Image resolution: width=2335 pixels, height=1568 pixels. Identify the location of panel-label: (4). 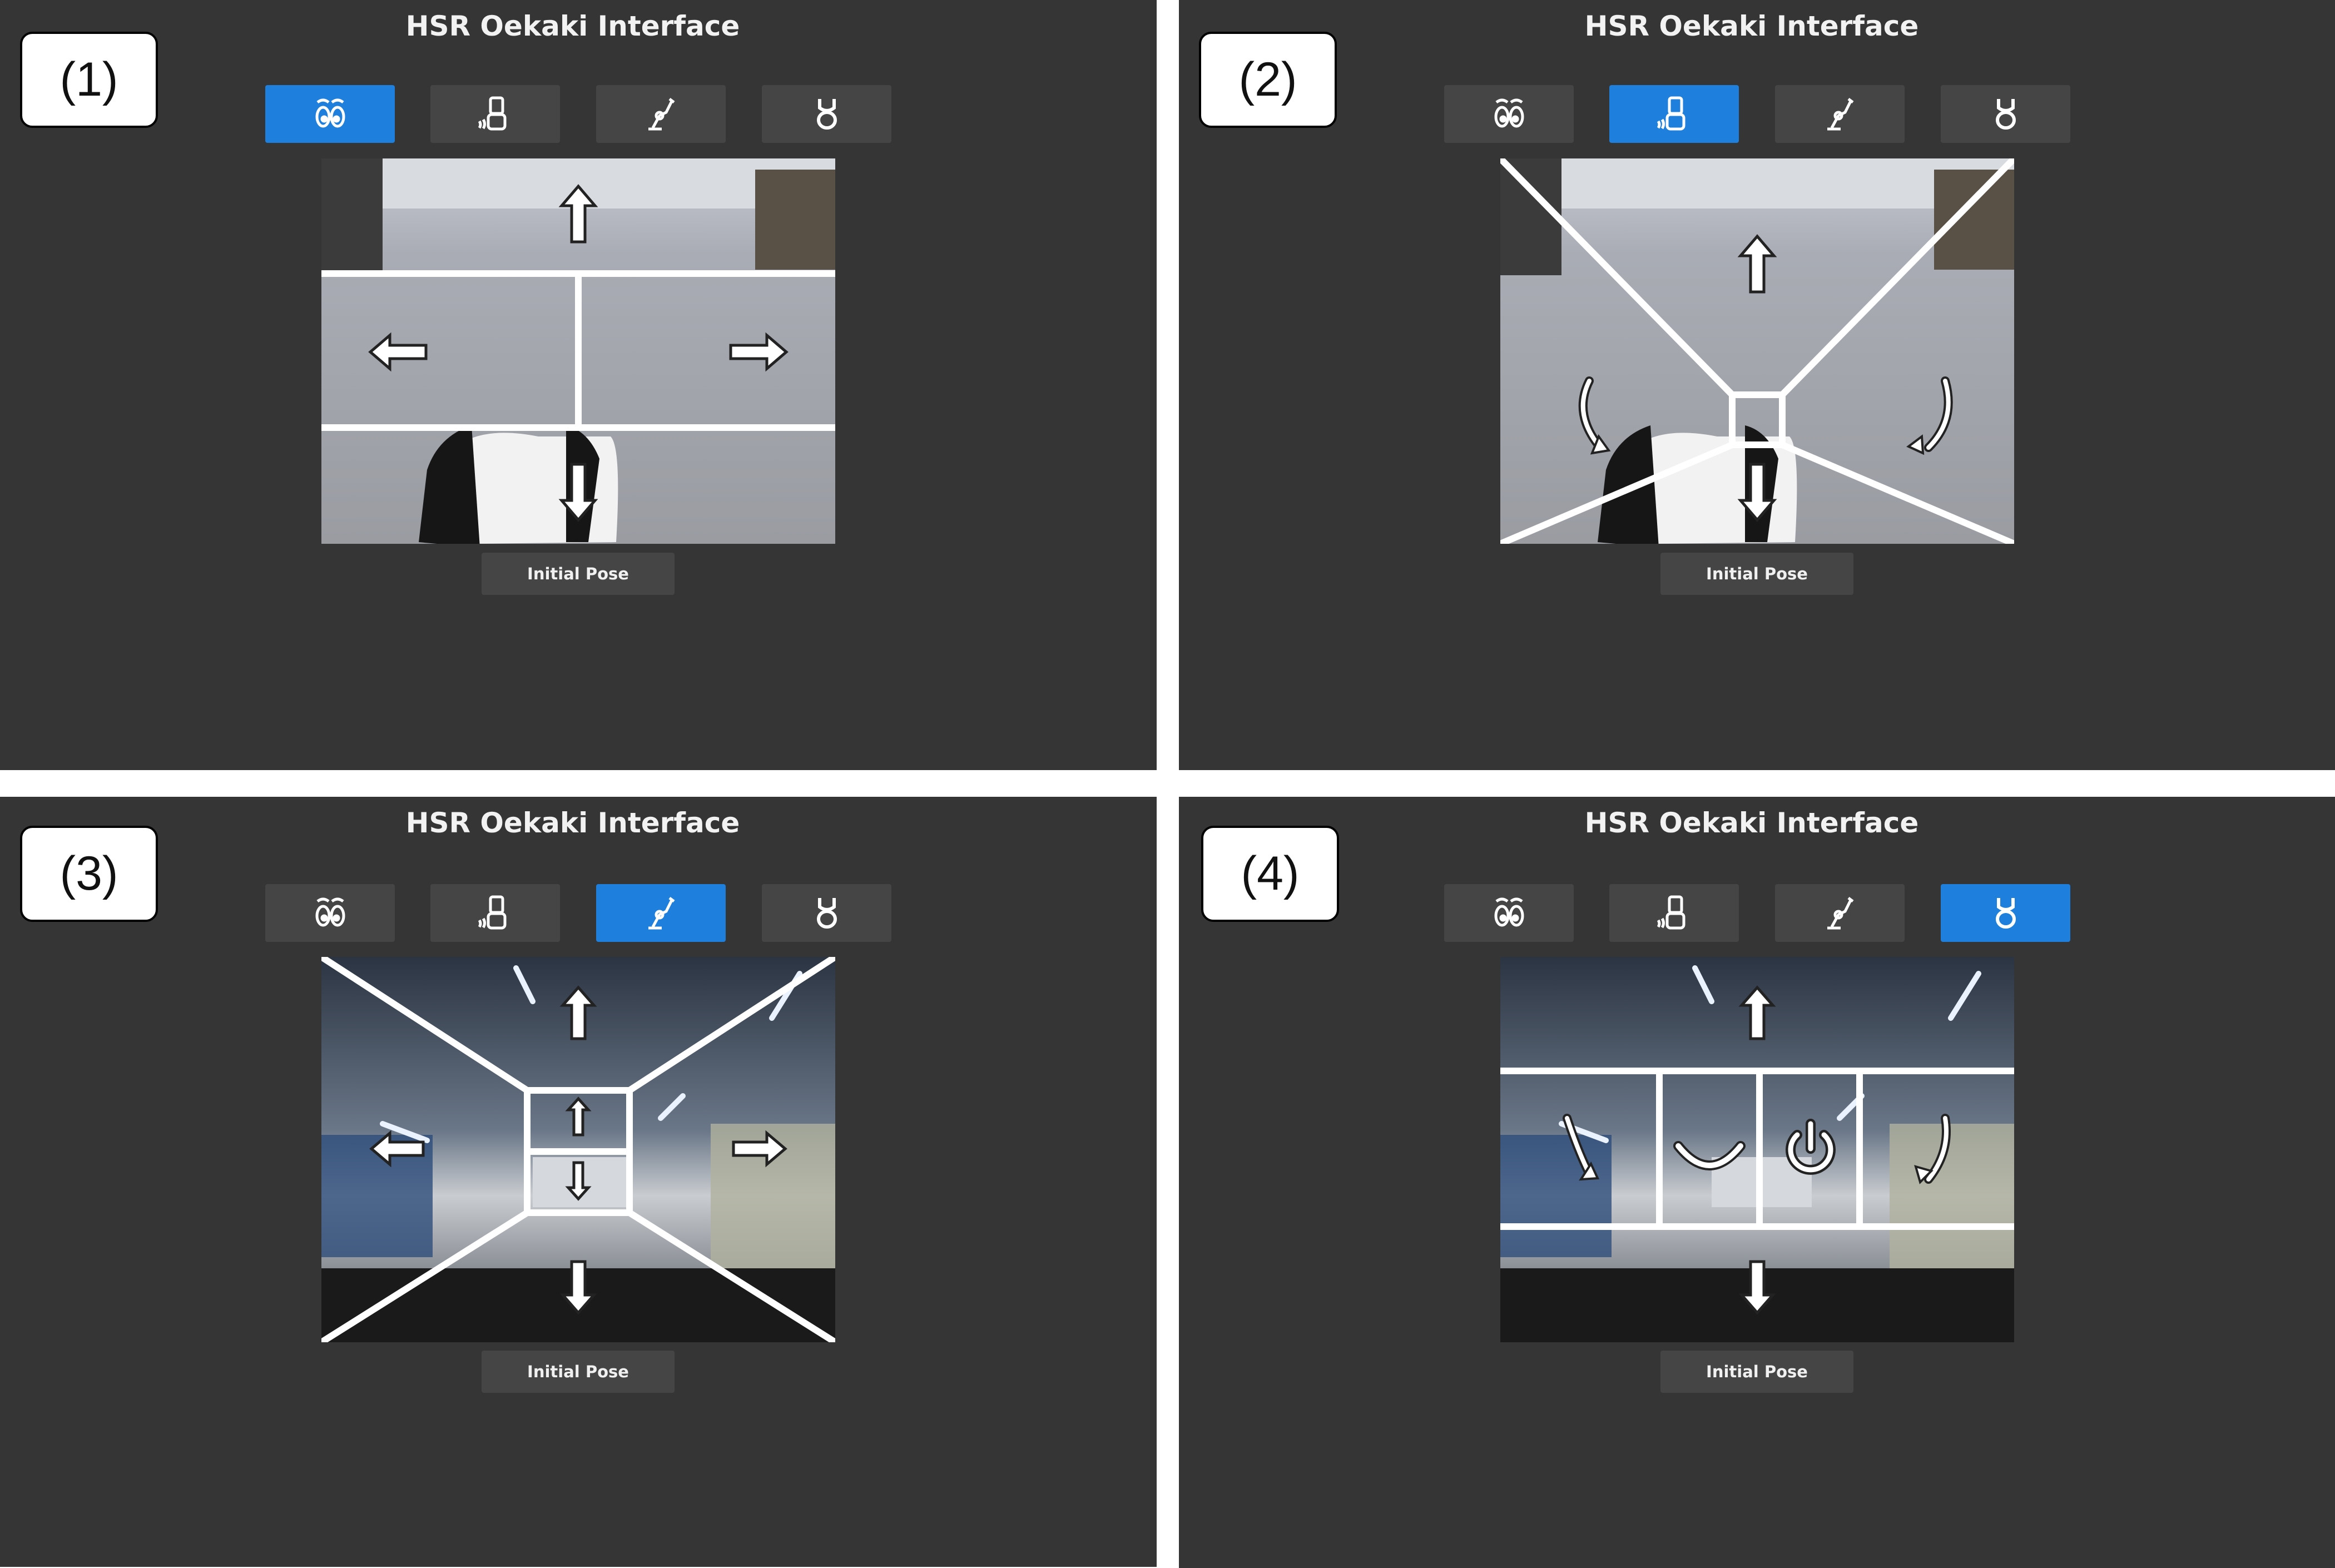
(1270, 874).